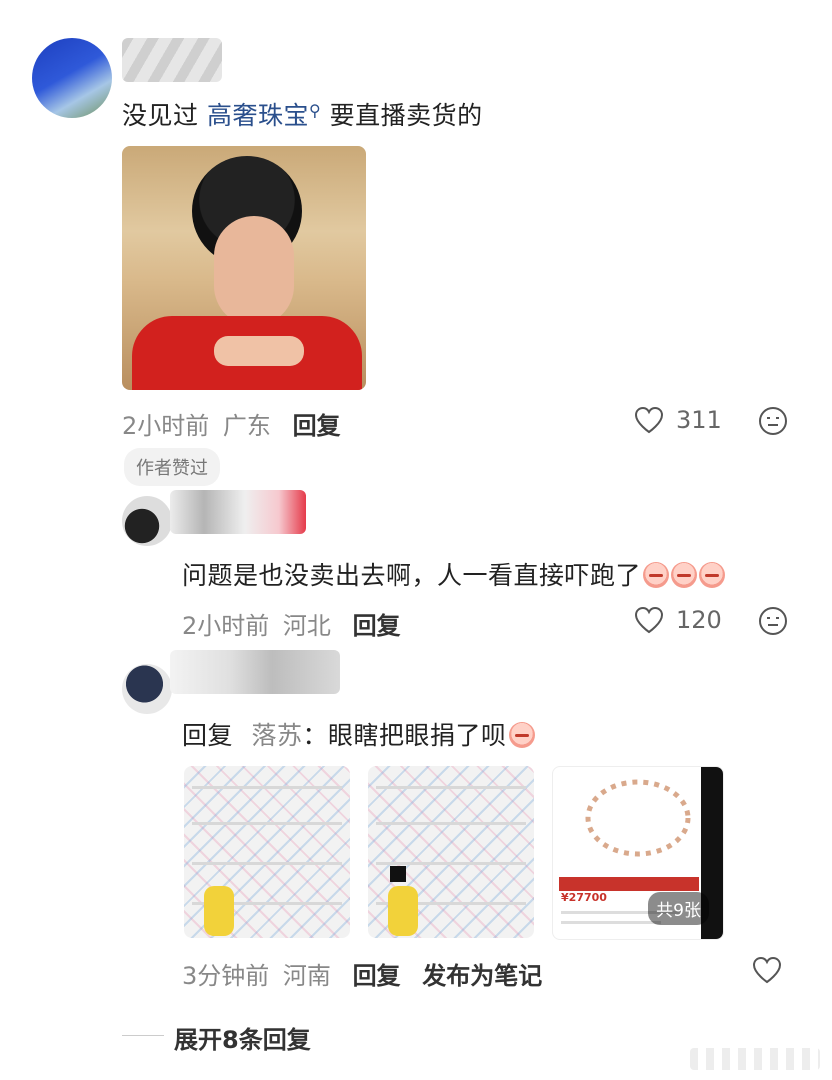 The width and height of the screenshot is (832, 1080). Describe the element at coordinates (678, 908) in the screenshot. I see `image-count-badge: 共9张` at that location.